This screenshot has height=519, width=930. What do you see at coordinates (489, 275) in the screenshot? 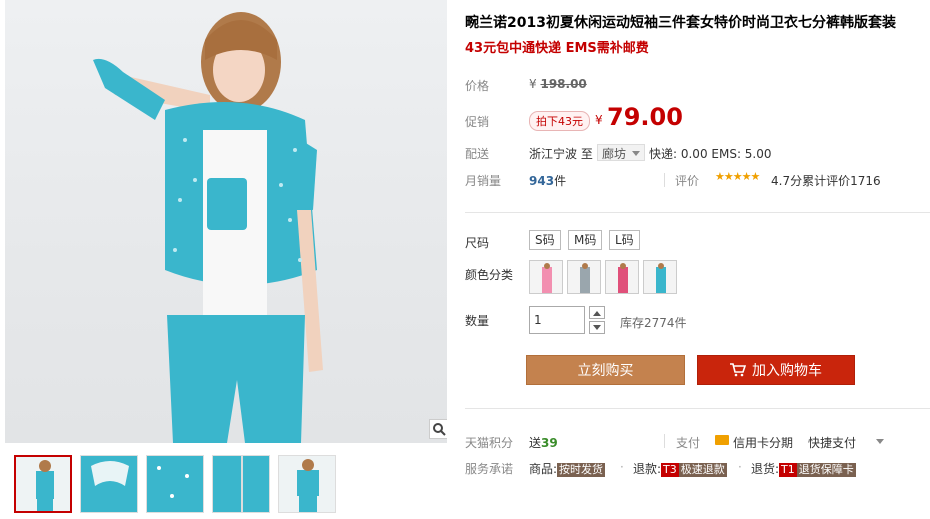
I see `color-label: 颜色分类` at bounding box center [489, 275].